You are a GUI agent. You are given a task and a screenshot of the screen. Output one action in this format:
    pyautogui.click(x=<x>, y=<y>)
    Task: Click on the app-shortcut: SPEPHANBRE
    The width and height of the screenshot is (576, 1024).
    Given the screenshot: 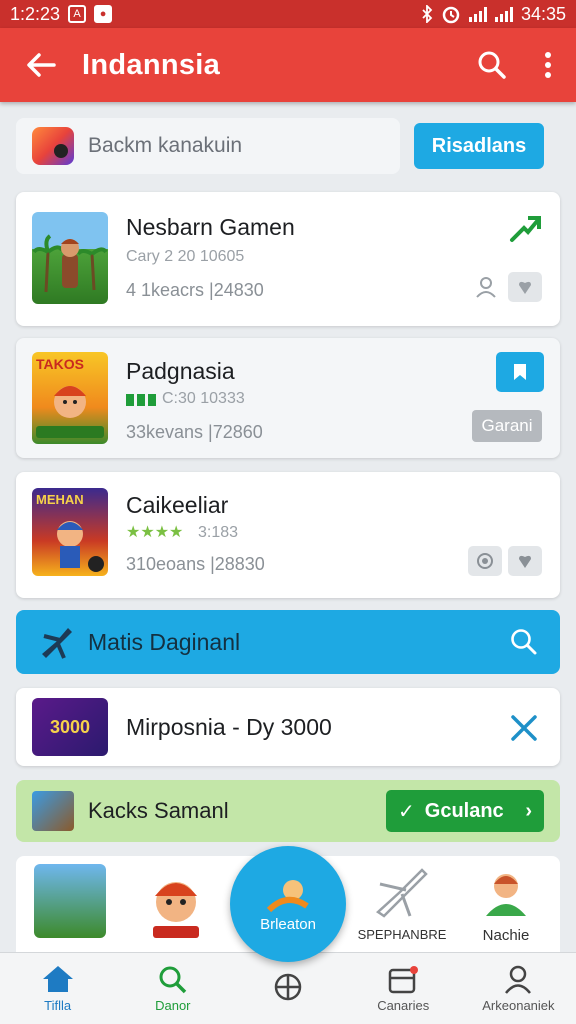 What is the action you would take?
    pyautogui.click(x=402, y=903)
    